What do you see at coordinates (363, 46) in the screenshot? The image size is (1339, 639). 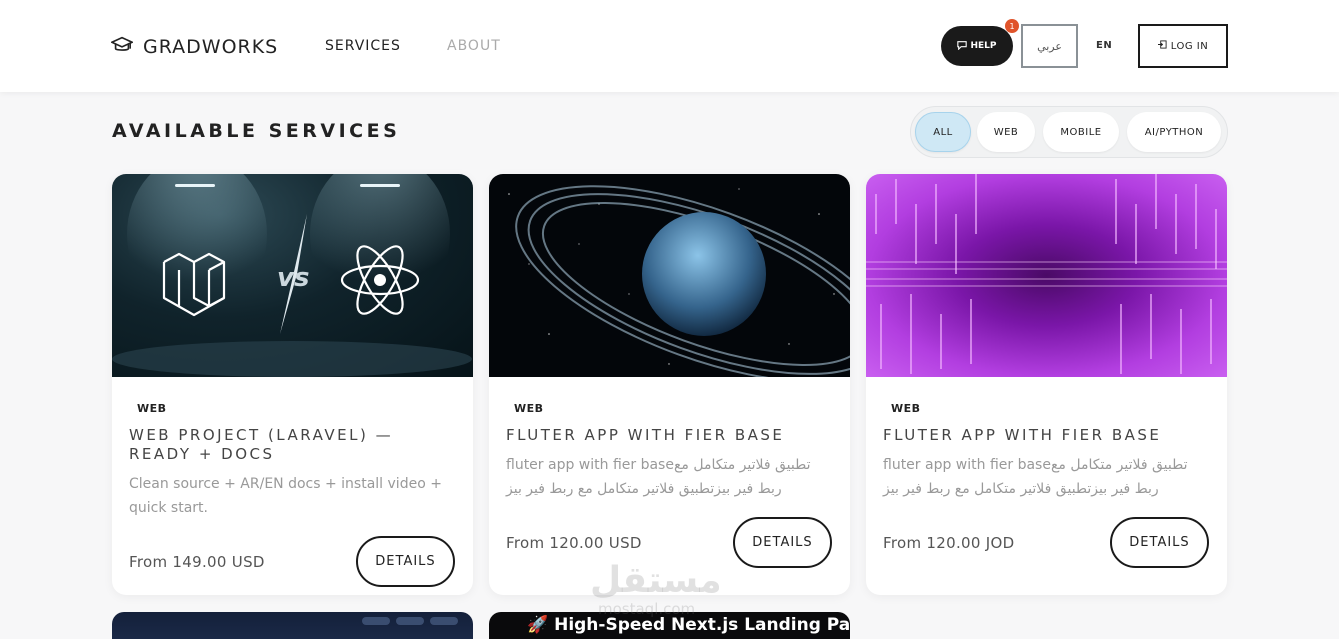 I see `nav-services-link: SERVICES` at bounding box center [363, 46].